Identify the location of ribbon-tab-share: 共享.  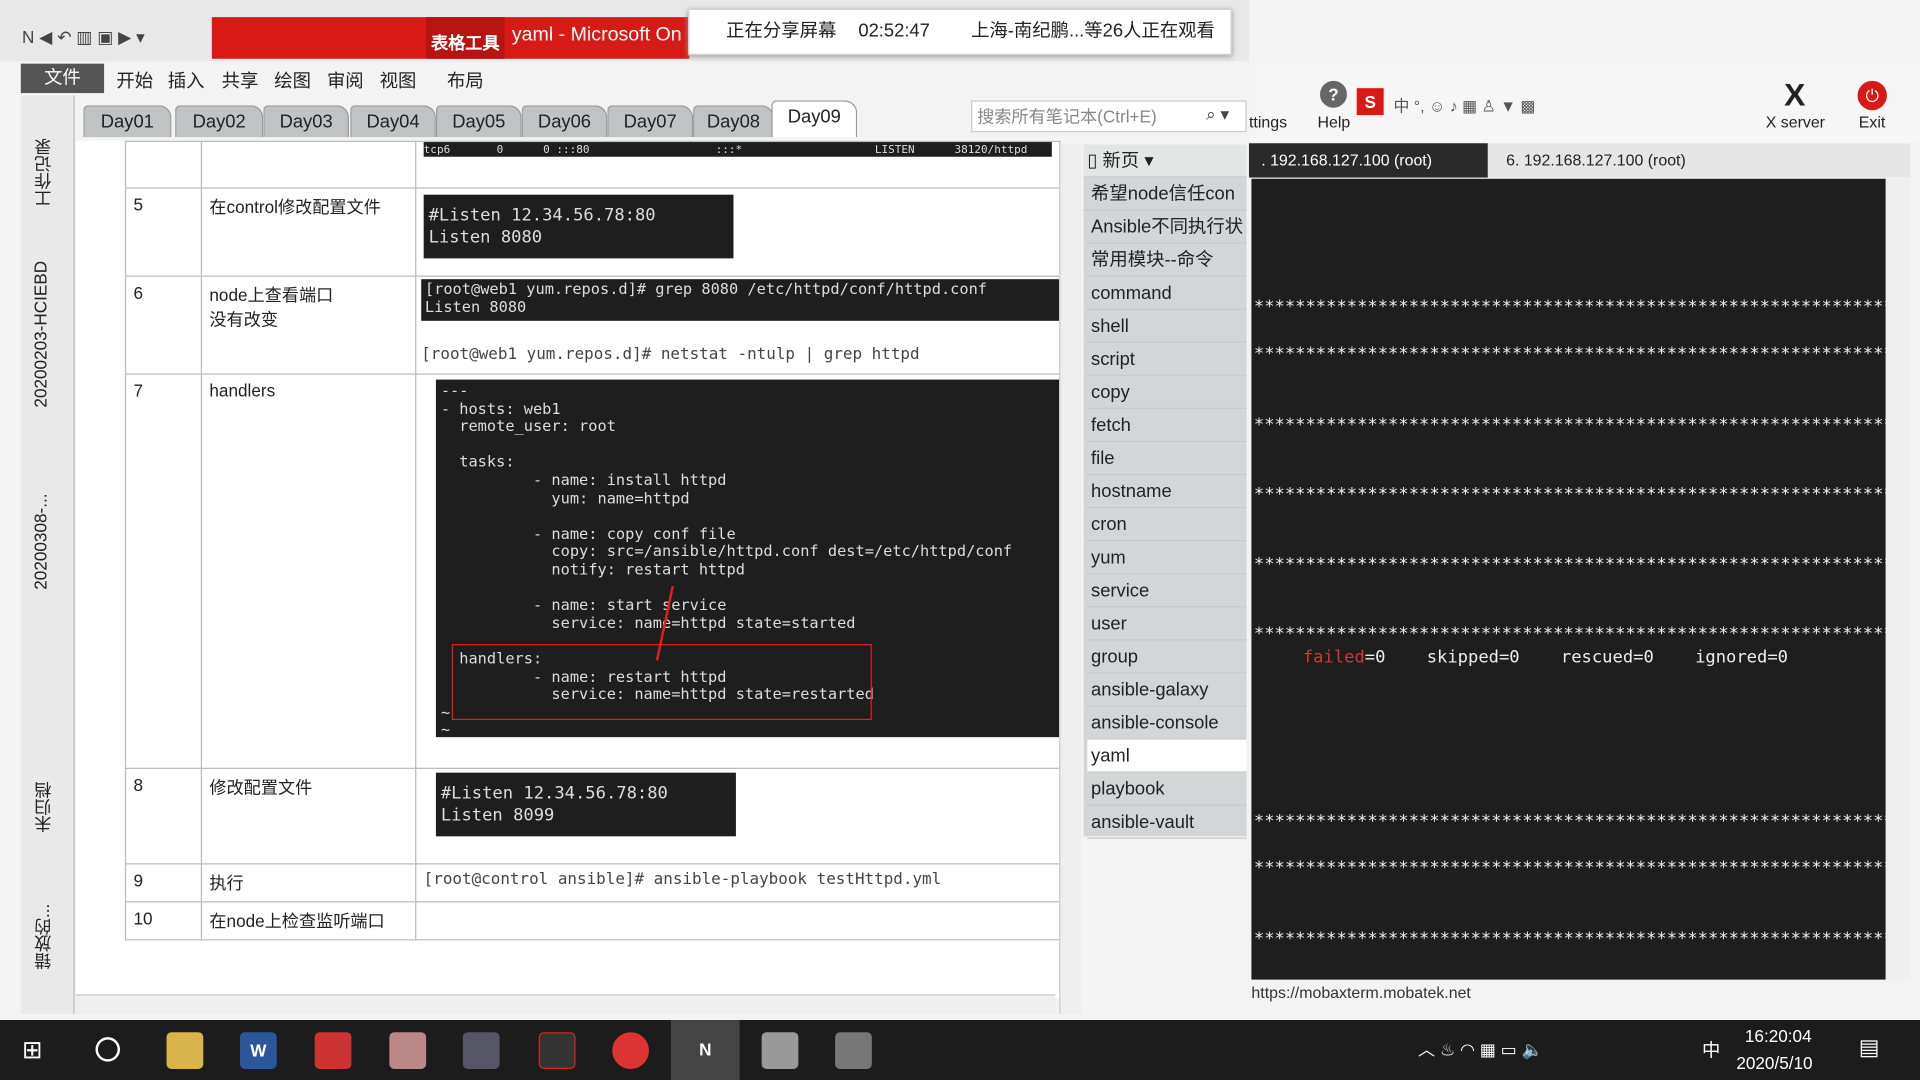
(240, 80).